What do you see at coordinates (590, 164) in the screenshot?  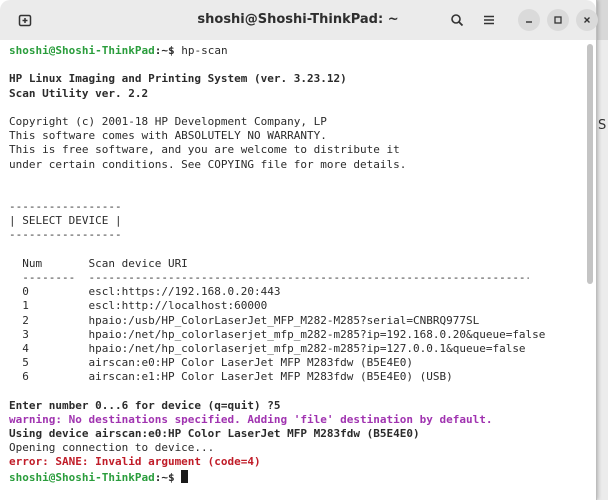 I see `scrollbar-thumb` at bounding box center [590, 164].